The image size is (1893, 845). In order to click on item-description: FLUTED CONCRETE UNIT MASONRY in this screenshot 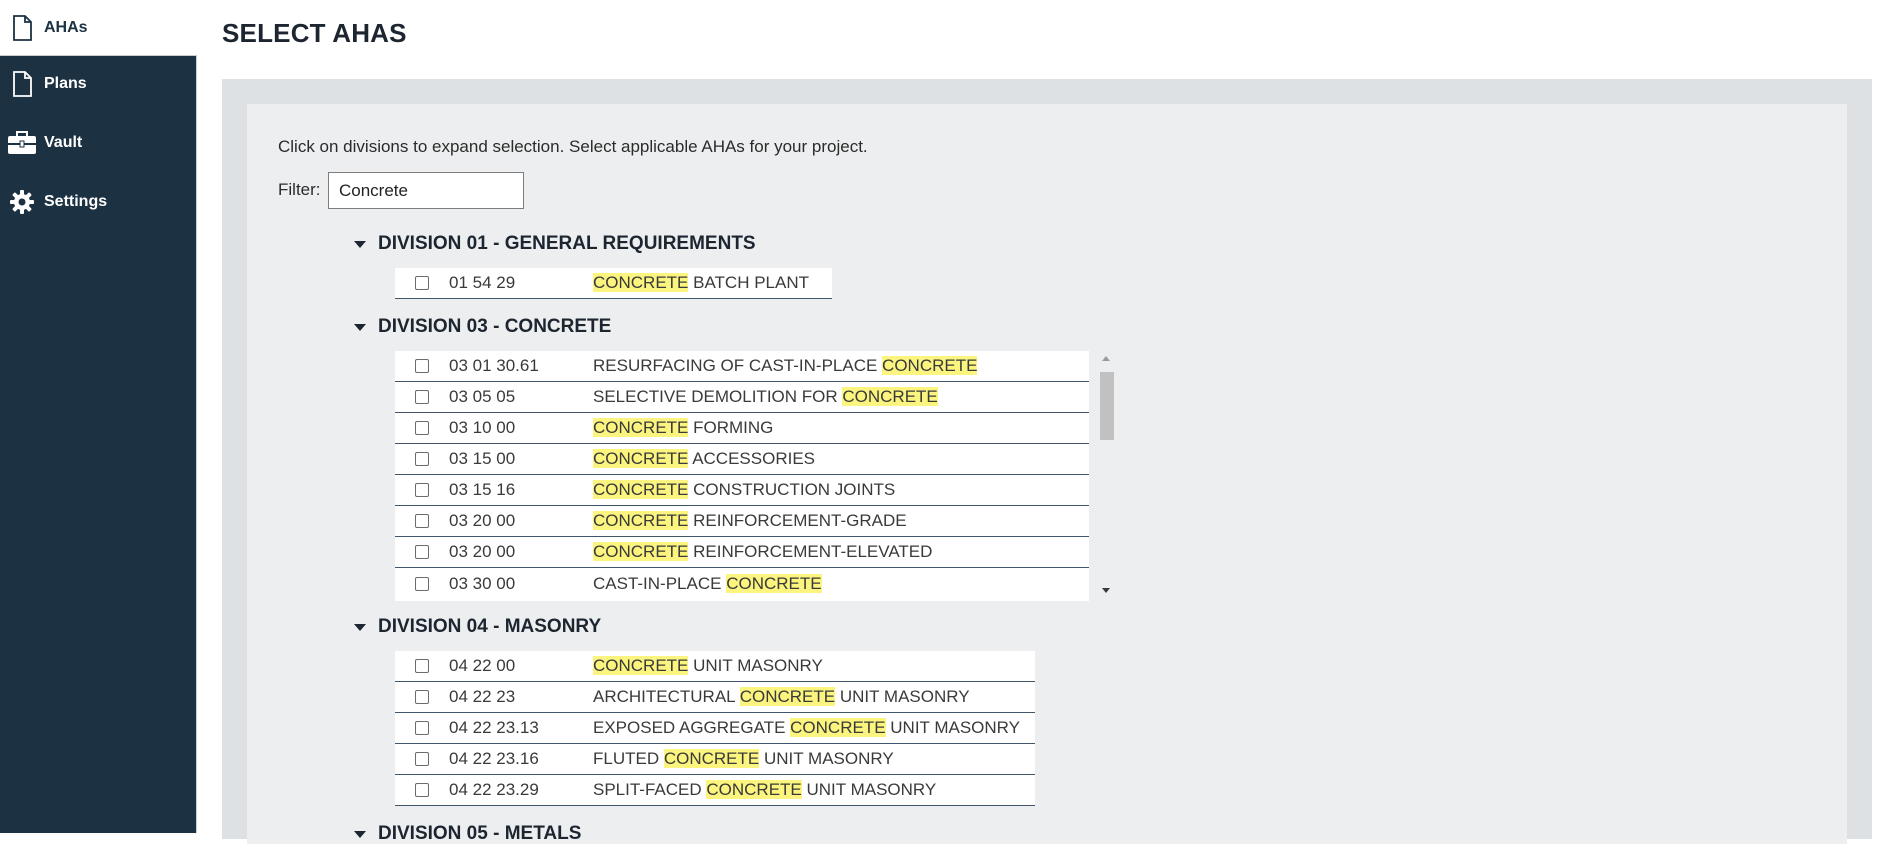, I will do `click(743, 758)`.